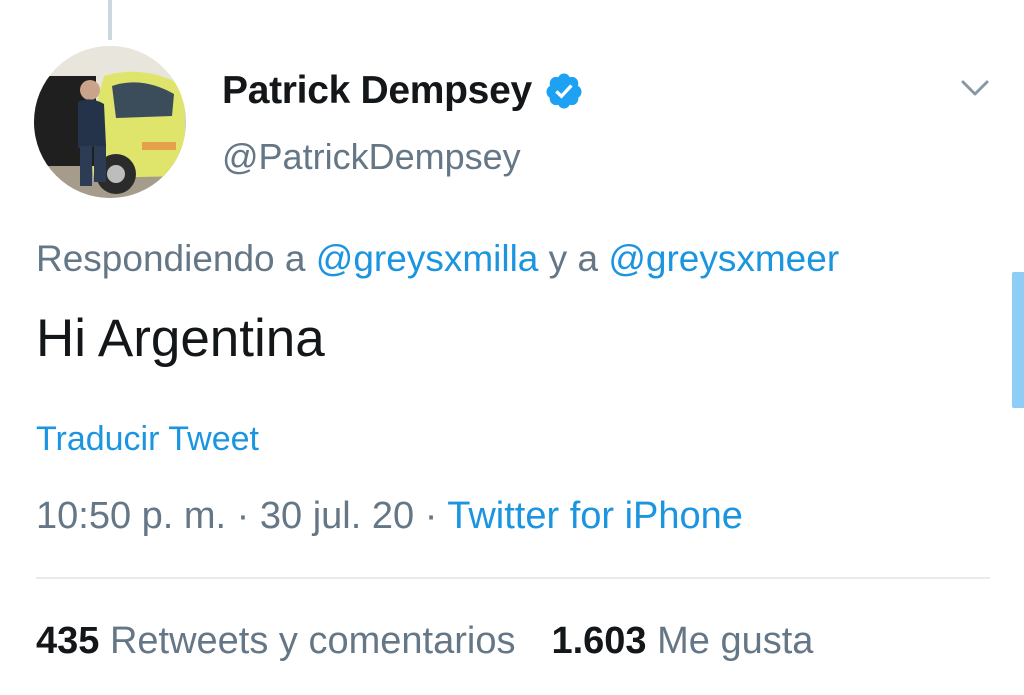  I want to click on scrollbar-thumb, so click(1018, 340).